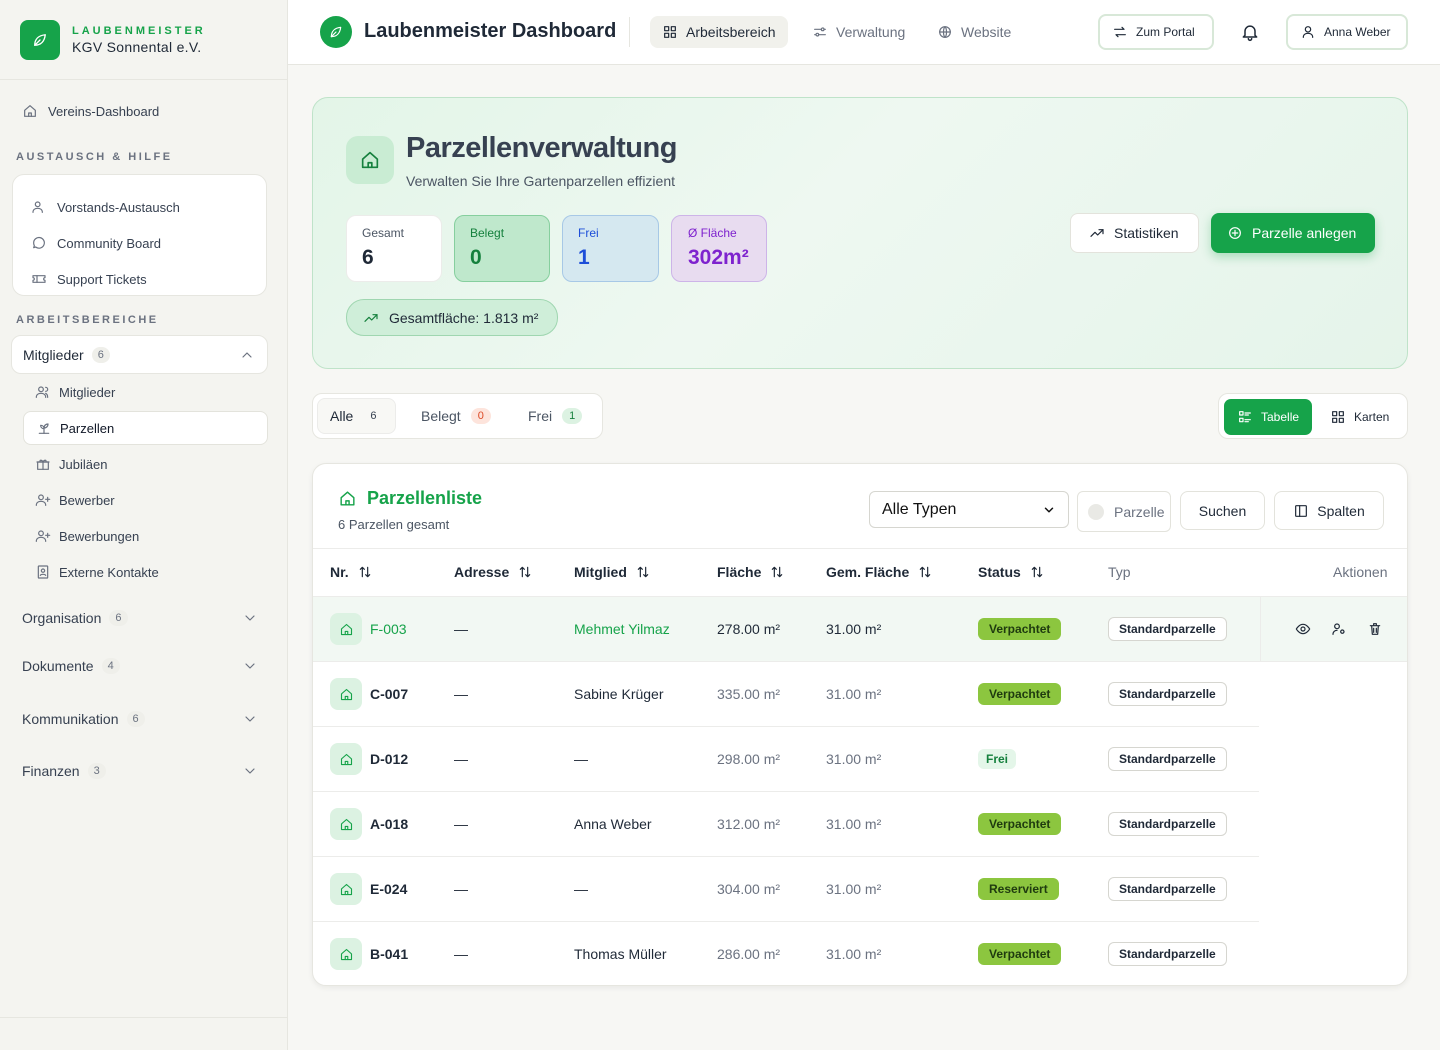 This screenshot has height=1050, width=1440. I want to click on group-label: Organisation, so click(62, 618).